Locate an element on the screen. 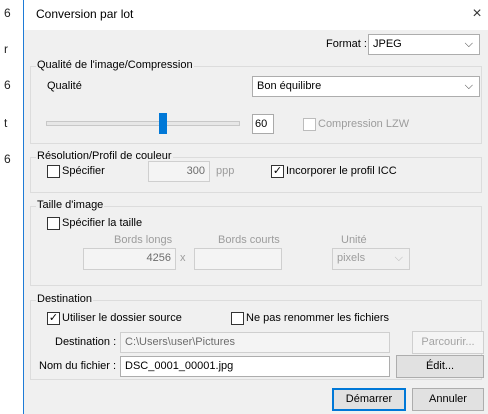 The width and height of the screenshot is (488, 414). long-edge-label: Bords longs is located at coordinates (143, 240).